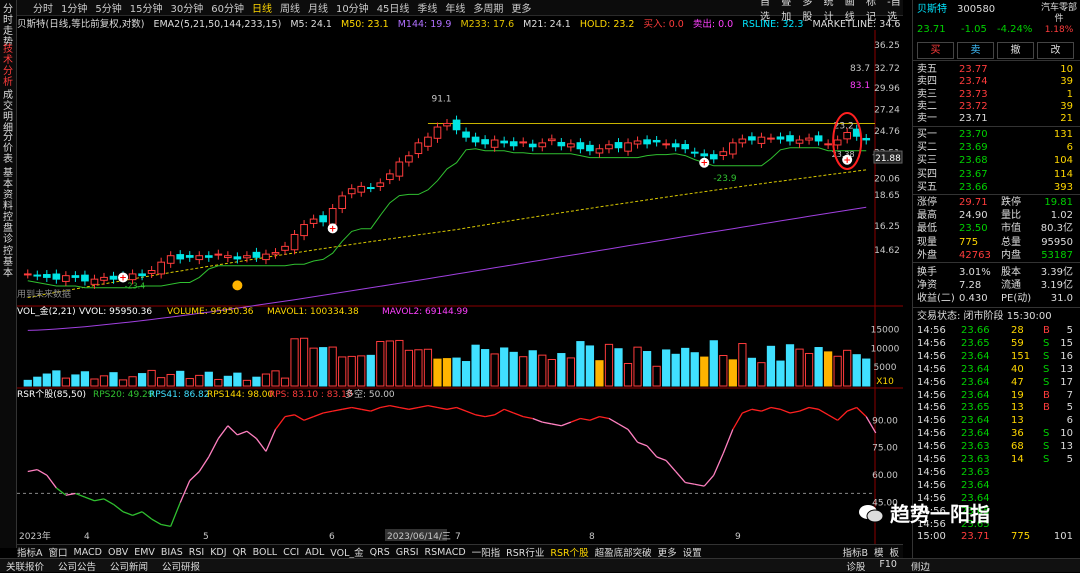 The width and height of the screenshot is (1080, 573). I want to click on left-tab-6: 控基本, so click(8, 262).